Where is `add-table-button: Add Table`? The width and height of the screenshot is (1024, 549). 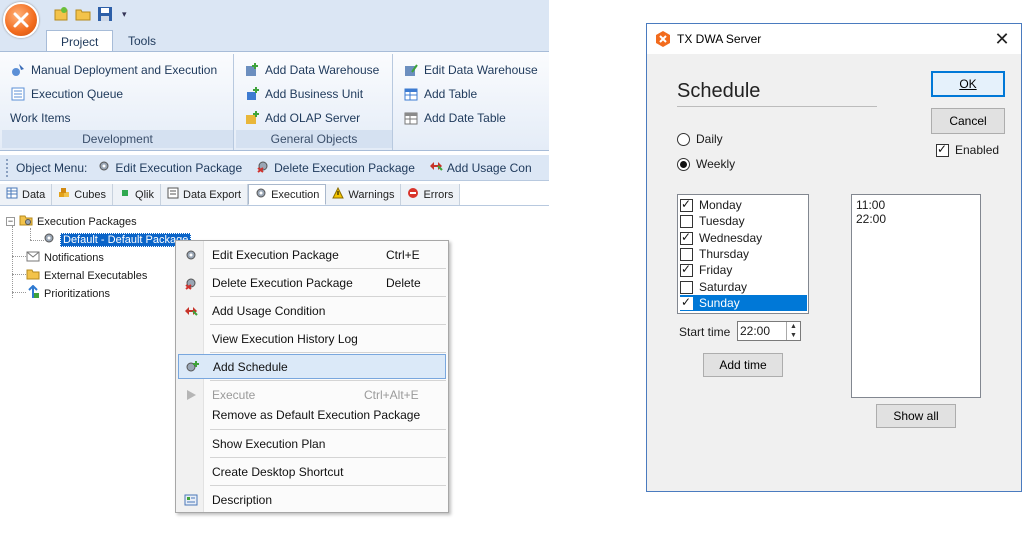 add-table-button: Add Table is located at coordinates (440, 94).